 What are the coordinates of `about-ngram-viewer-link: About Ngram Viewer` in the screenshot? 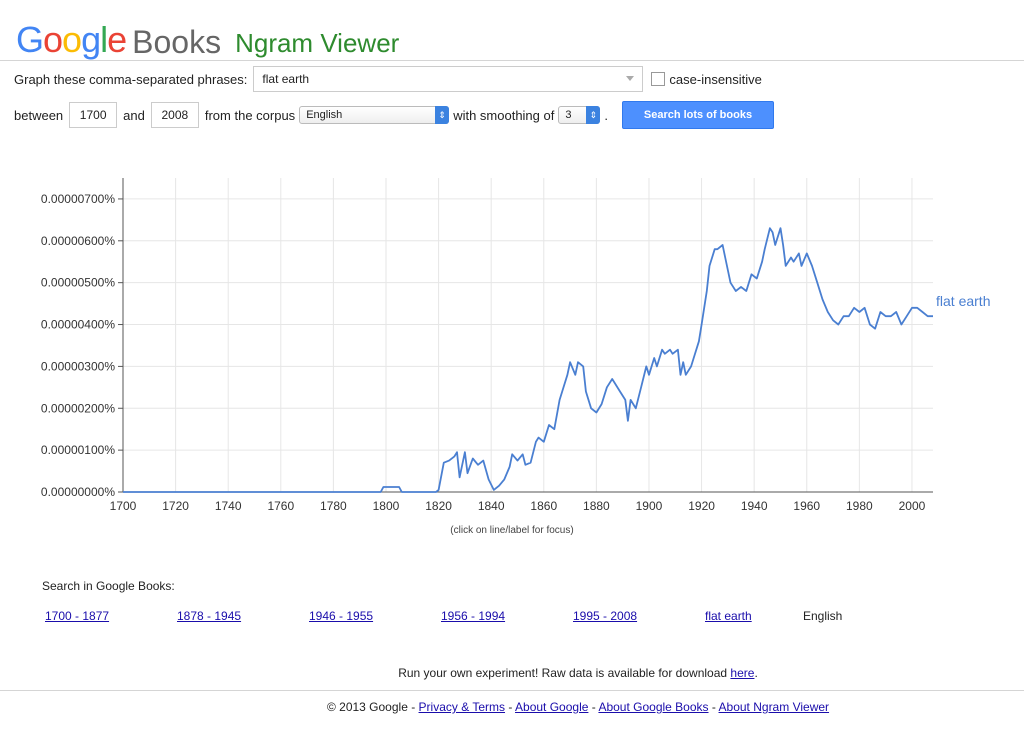 It's located at (774, 707).